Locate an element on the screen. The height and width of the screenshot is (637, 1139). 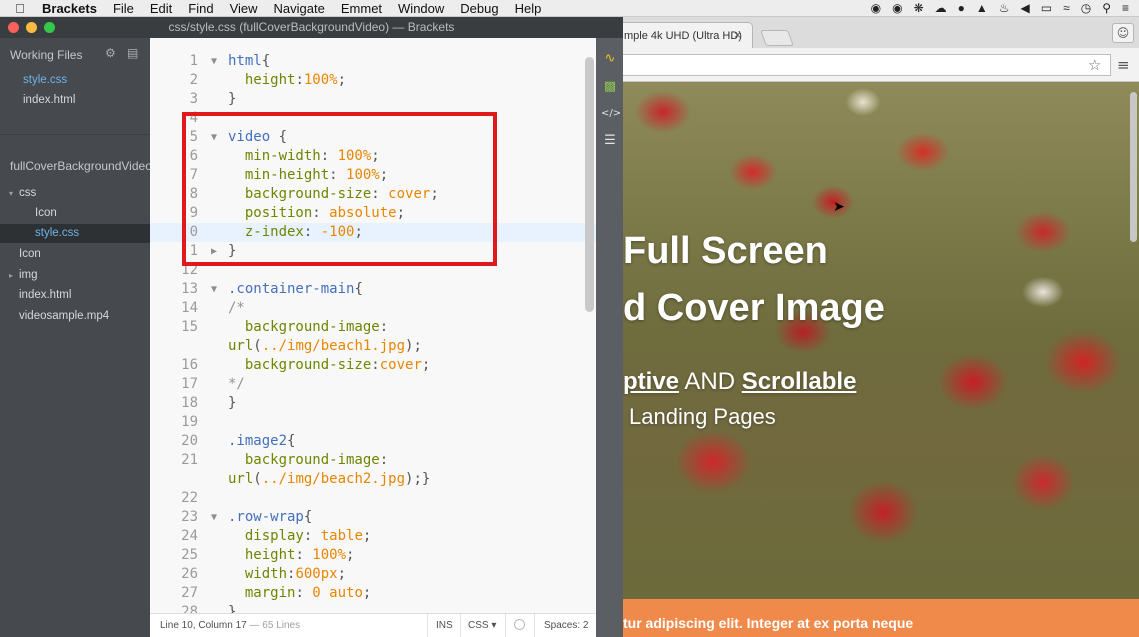
code-line: 21 background-image: is located at coordinates (373, 460).